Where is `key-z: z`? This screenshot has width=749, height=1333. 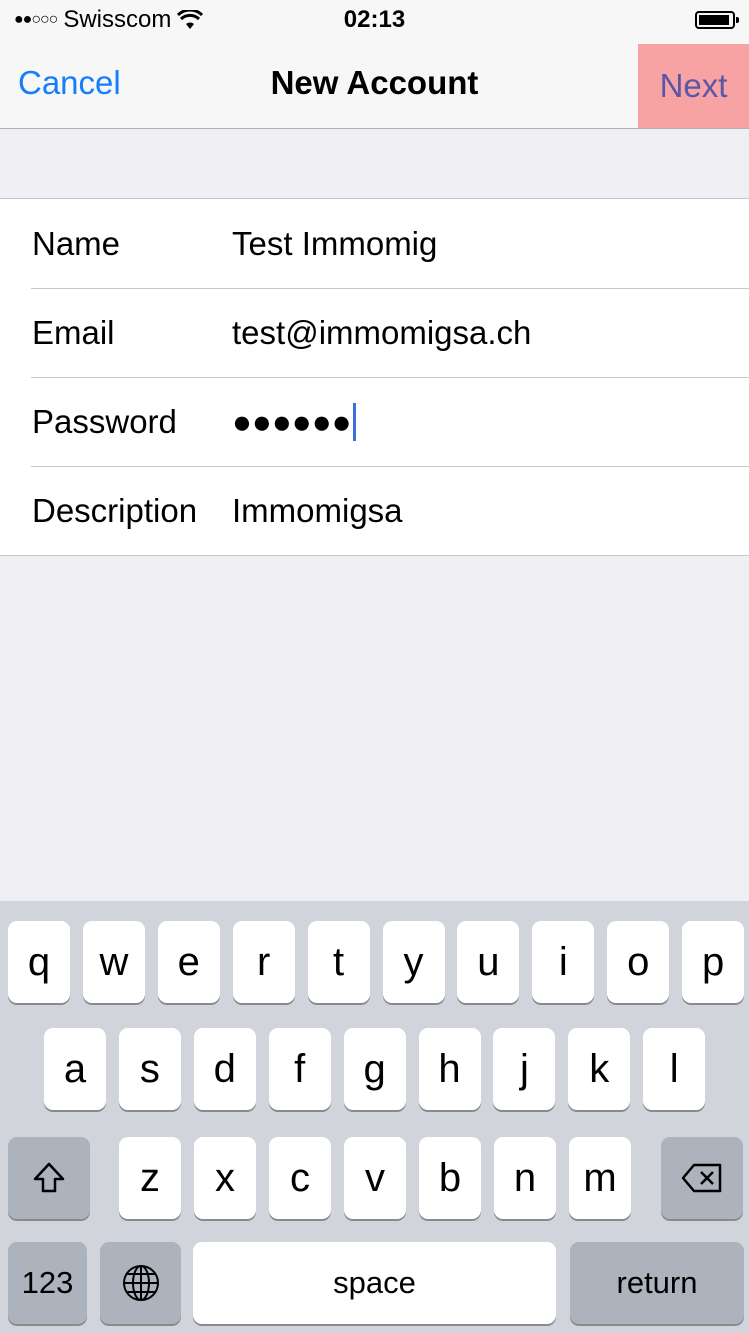 key-z: z is located at coordinates (150, 1178).